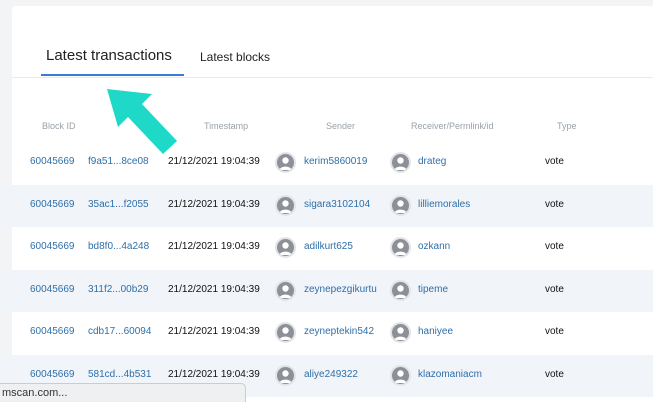 Image resolution: width=653 pixels, height=402 pixels. What do you see at coordinates (118, 204) in the screenshot?
I see `transaction-hash-link: 35ac1...f2055` at bounding box center [118, 204].